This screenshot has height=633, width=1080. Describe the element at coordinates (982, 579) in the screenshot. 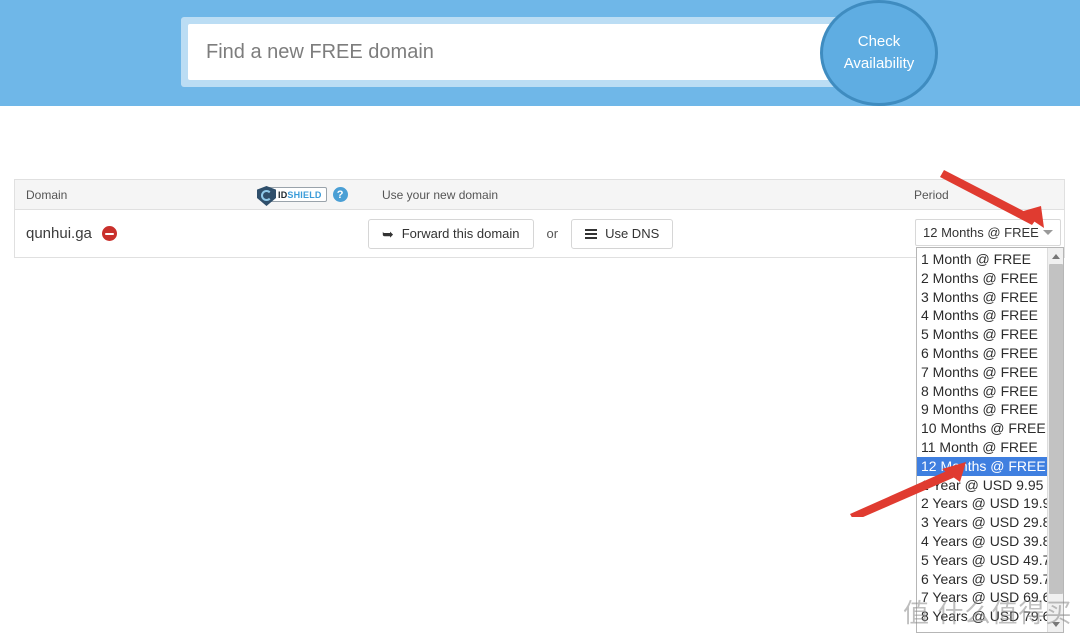

I see `dropdown-option: 6 Years @ USD 59.70` at that location.